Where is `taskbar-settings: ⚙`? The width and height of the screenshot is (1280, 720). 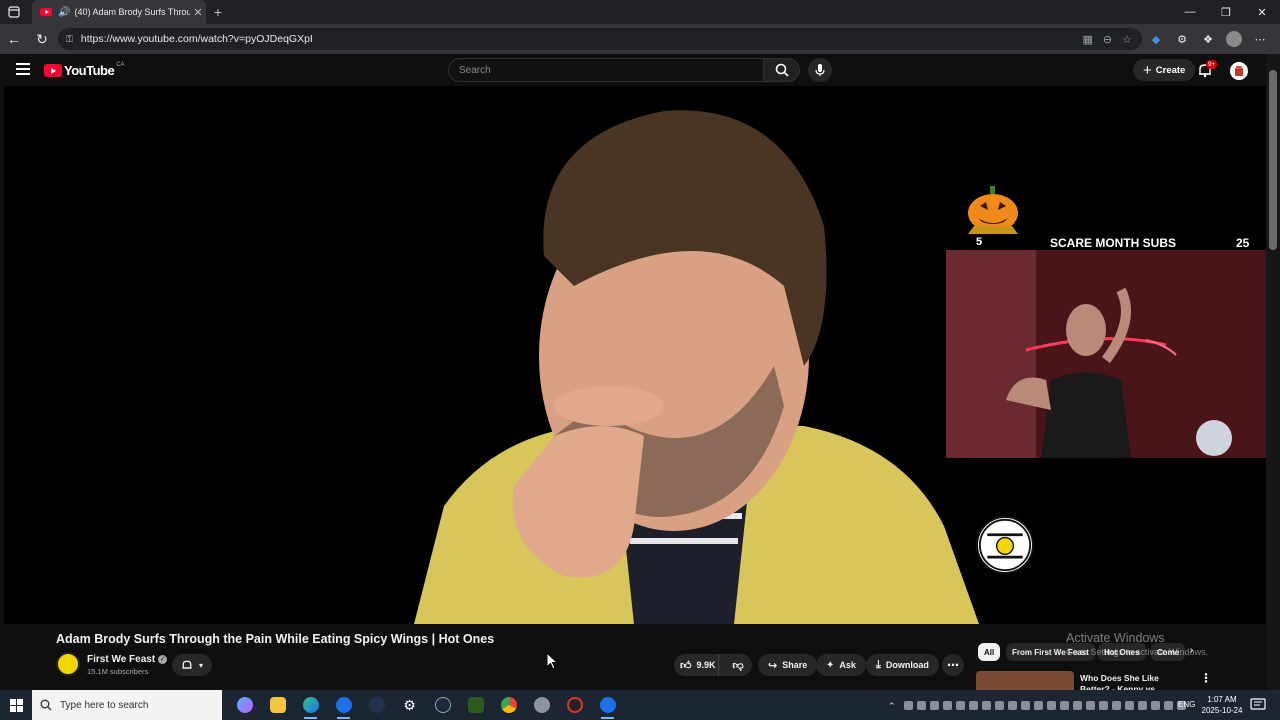
taskbar-settings: ⚙ is located at coordinates (409, 705).